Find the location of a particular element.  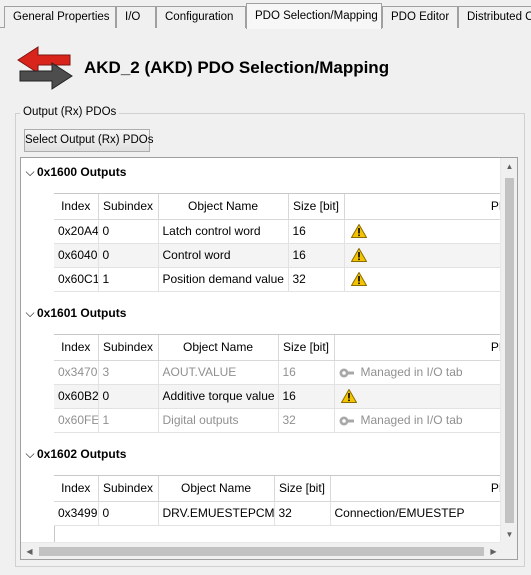

scrollbar-corner is located at coordinates (508, 550).